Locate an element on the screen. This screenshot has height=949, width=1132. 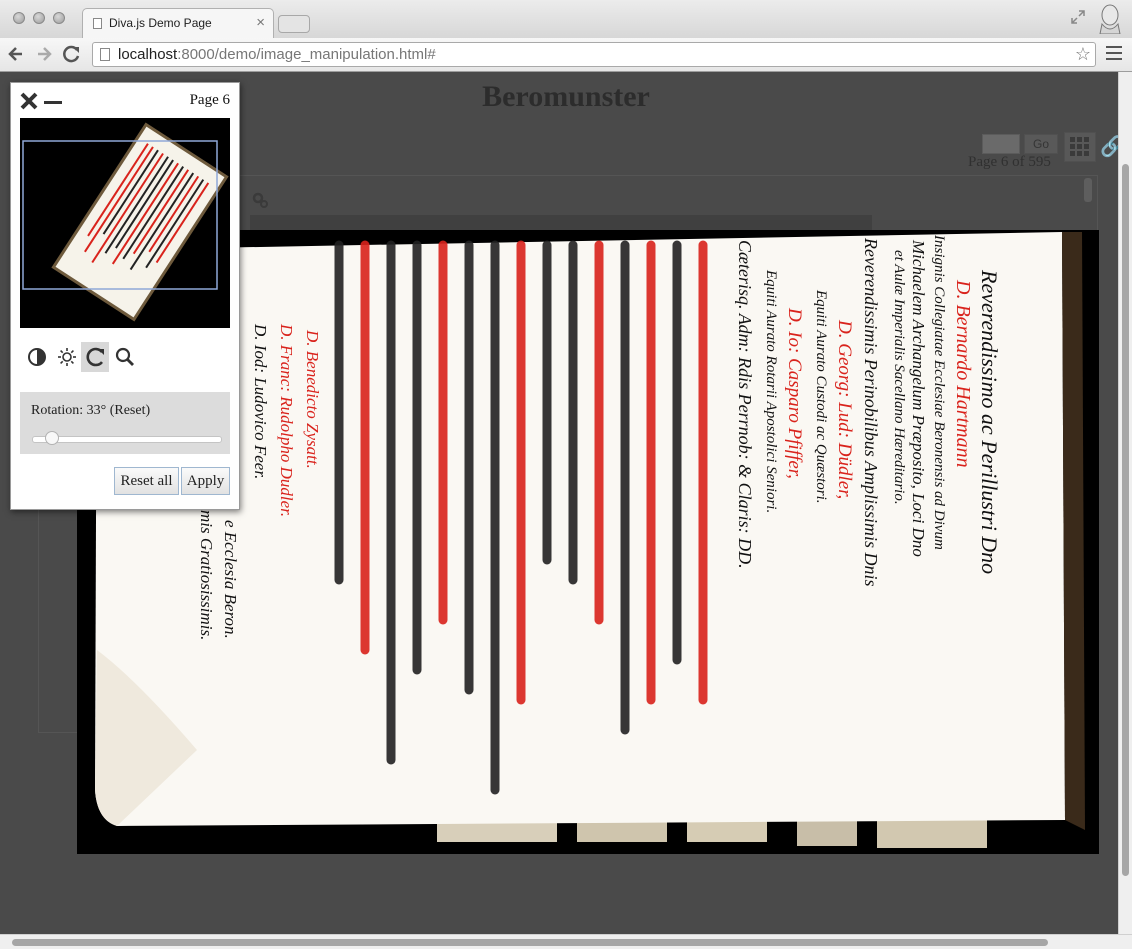
viewer-scrollbar is located at coordinates (1088, 190).